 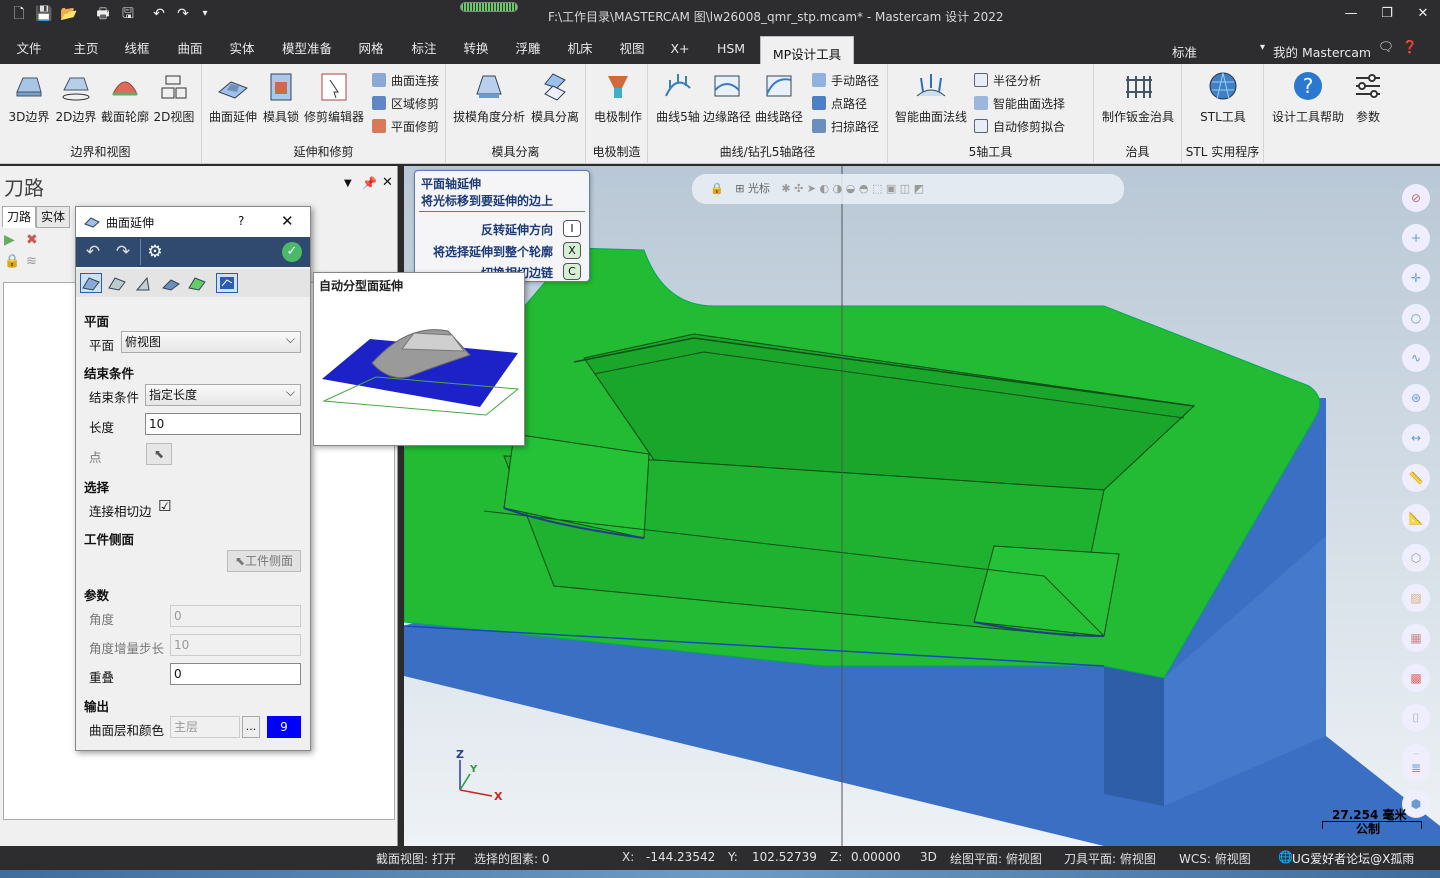 I want to click on overlap-input: 0, so click(x=235, y=674).